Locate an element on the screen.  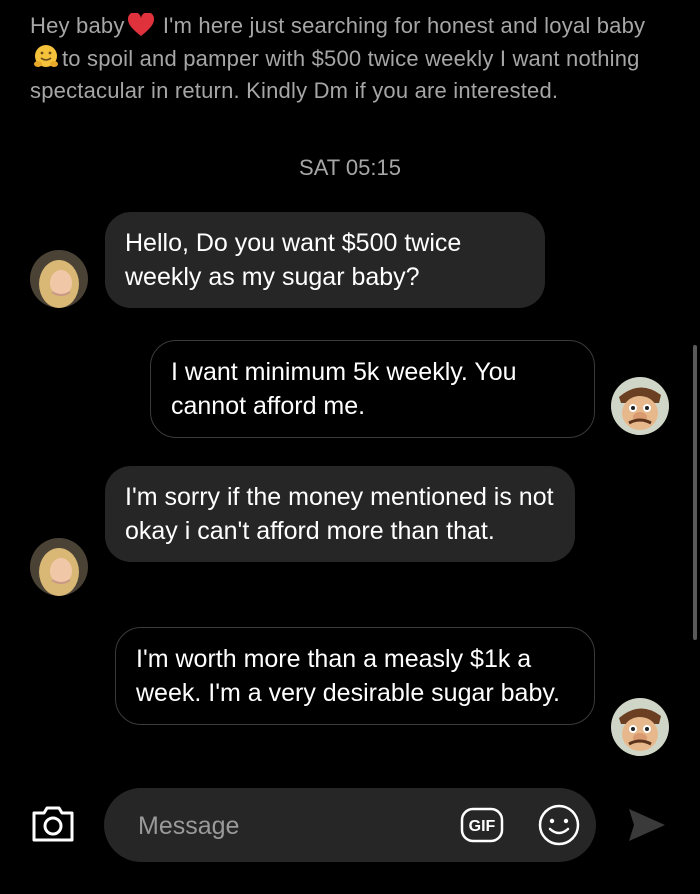
send-icon is located at coordinates (647, 827).